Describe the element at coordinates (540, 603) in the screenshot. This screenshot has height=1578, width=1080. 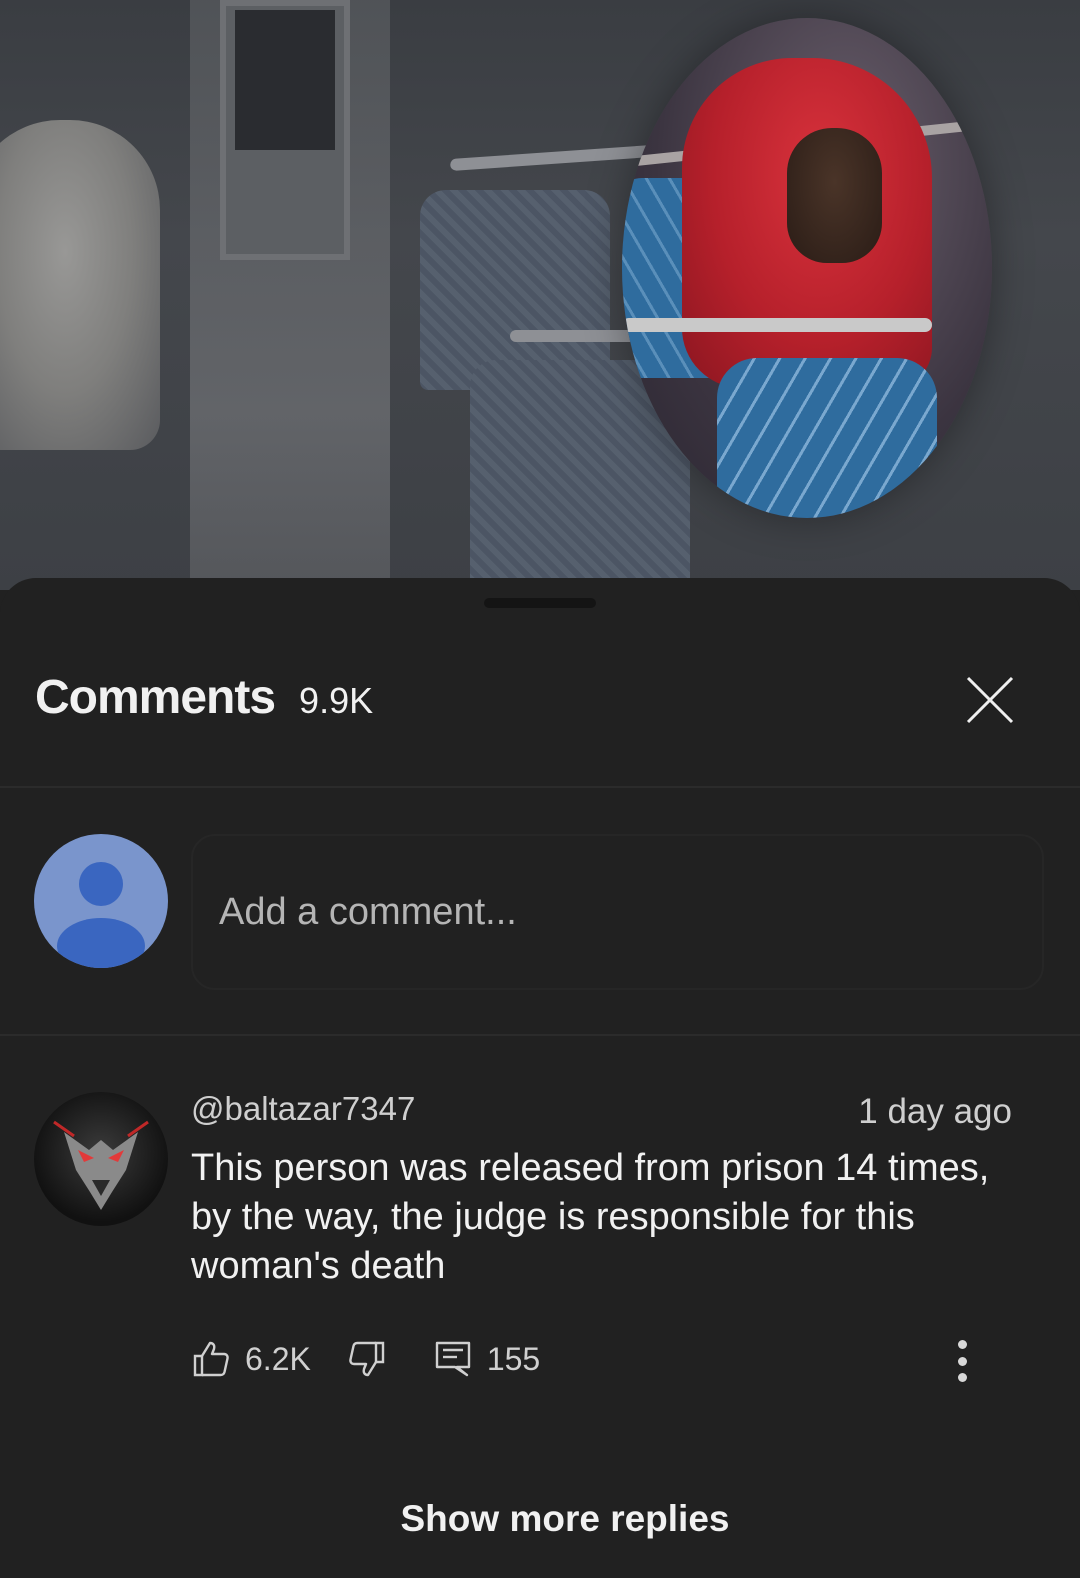
I see `drag-handle` at that location.